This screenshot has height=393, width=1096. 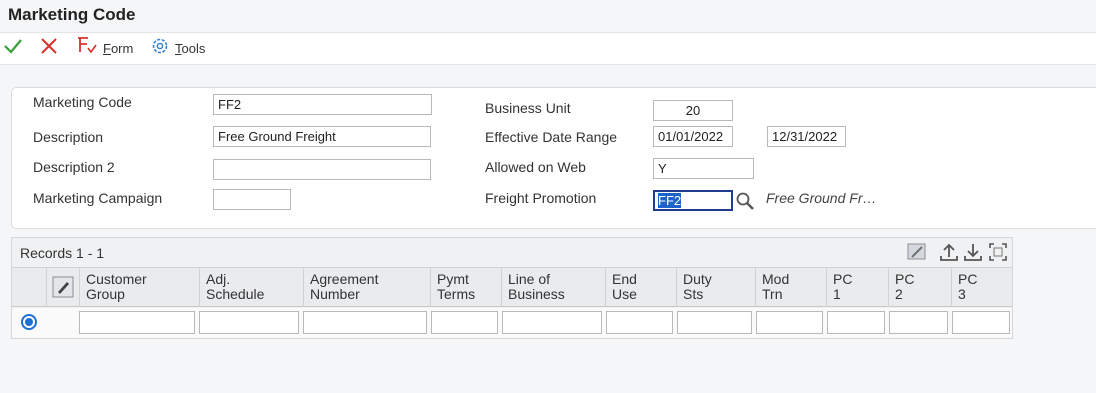 What do you see at coordinates (137, 322) in the screenshot?
I see `cell-customer-group` at bounding box center [137, 322].